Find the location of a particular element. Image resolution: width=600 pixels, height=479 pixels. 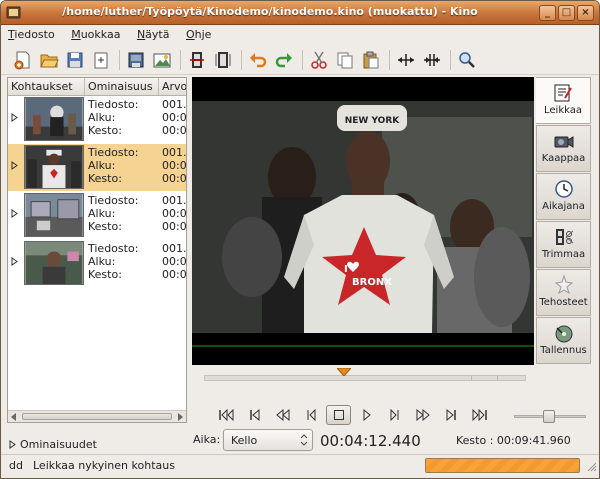

tab-label: Aikajana is located at coordinates (563, 206).